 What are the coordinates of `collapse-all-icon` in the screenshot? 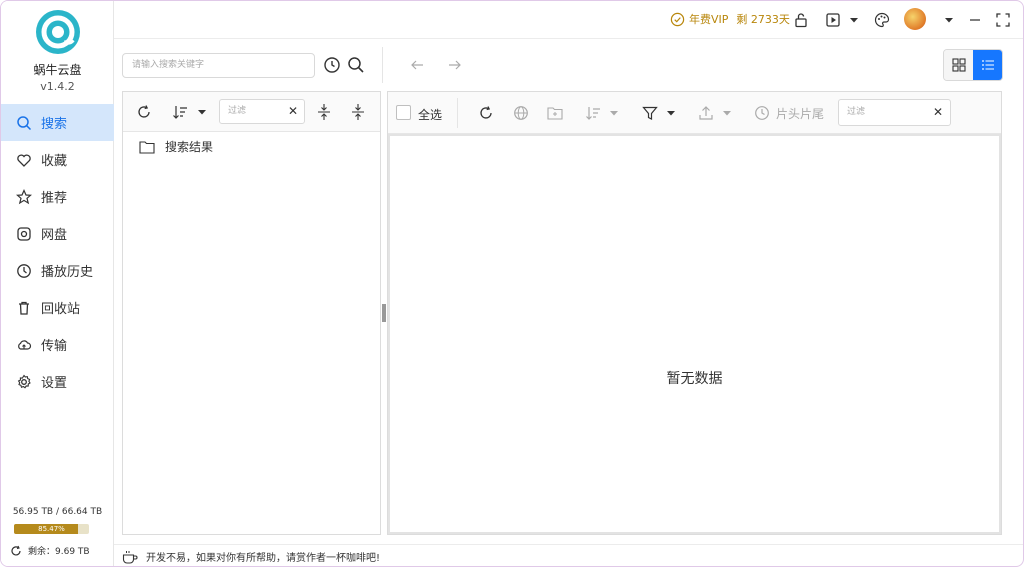 It's located at (358, 112).